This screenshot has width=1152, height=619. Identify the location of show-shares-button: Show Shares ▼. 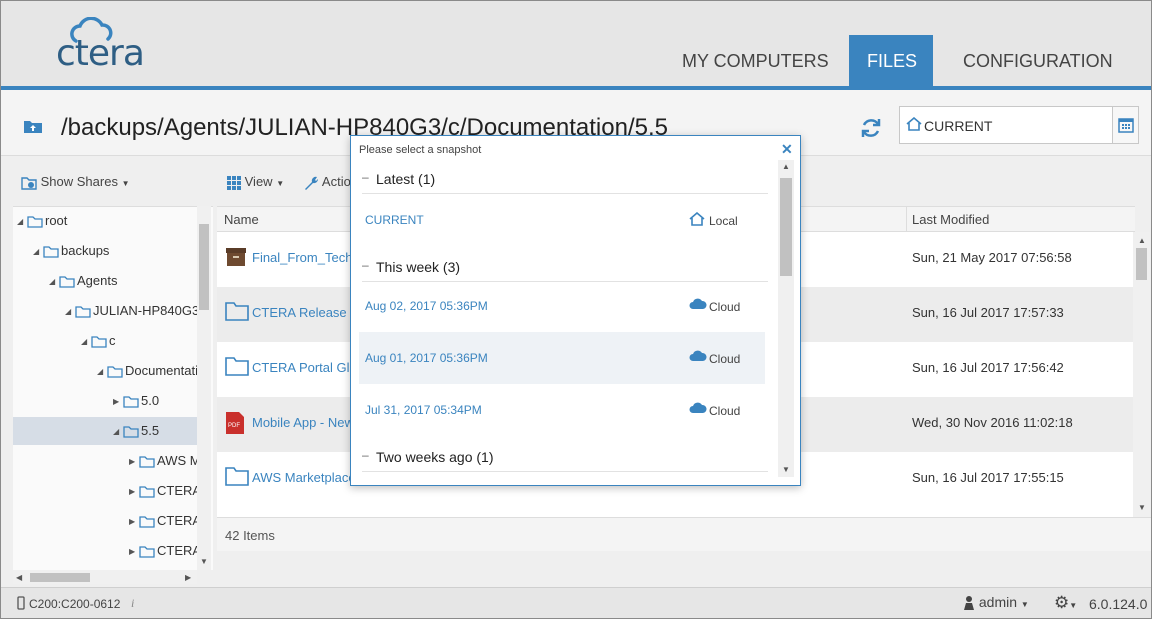
(75, 182).